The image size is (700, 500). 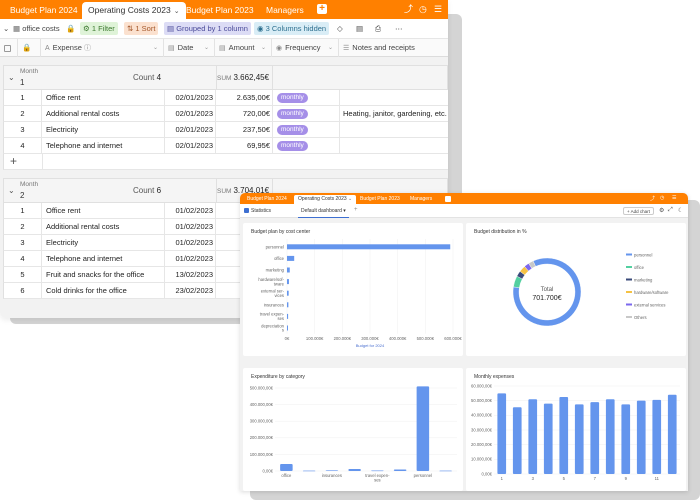 What do you see at coordinates (244, 97) in the screenshot?
I see `cell-amount: 2.635,00€` at bounding box center [244, 97].